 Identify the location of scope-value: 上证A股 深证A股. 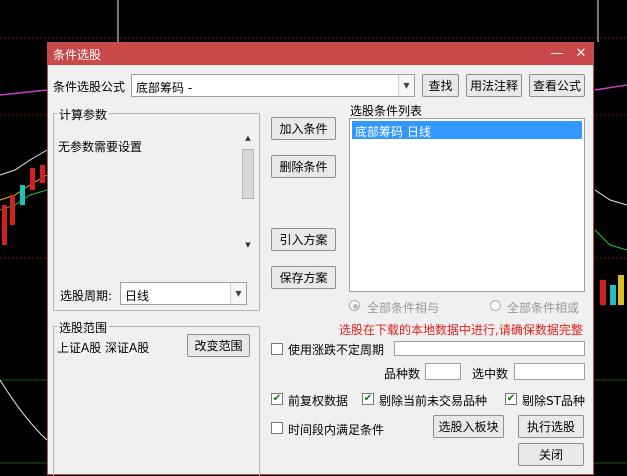
(103, 348).